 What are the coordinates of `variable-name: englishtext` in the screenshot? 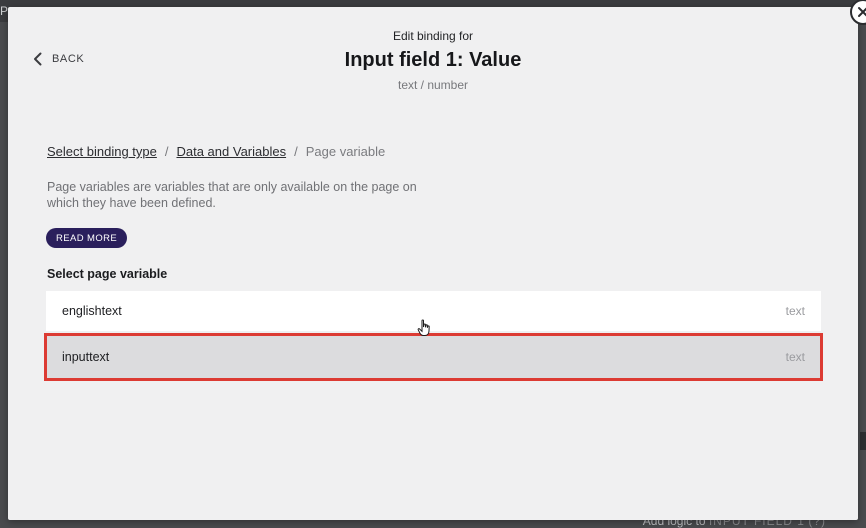 It's located at (92, 311).